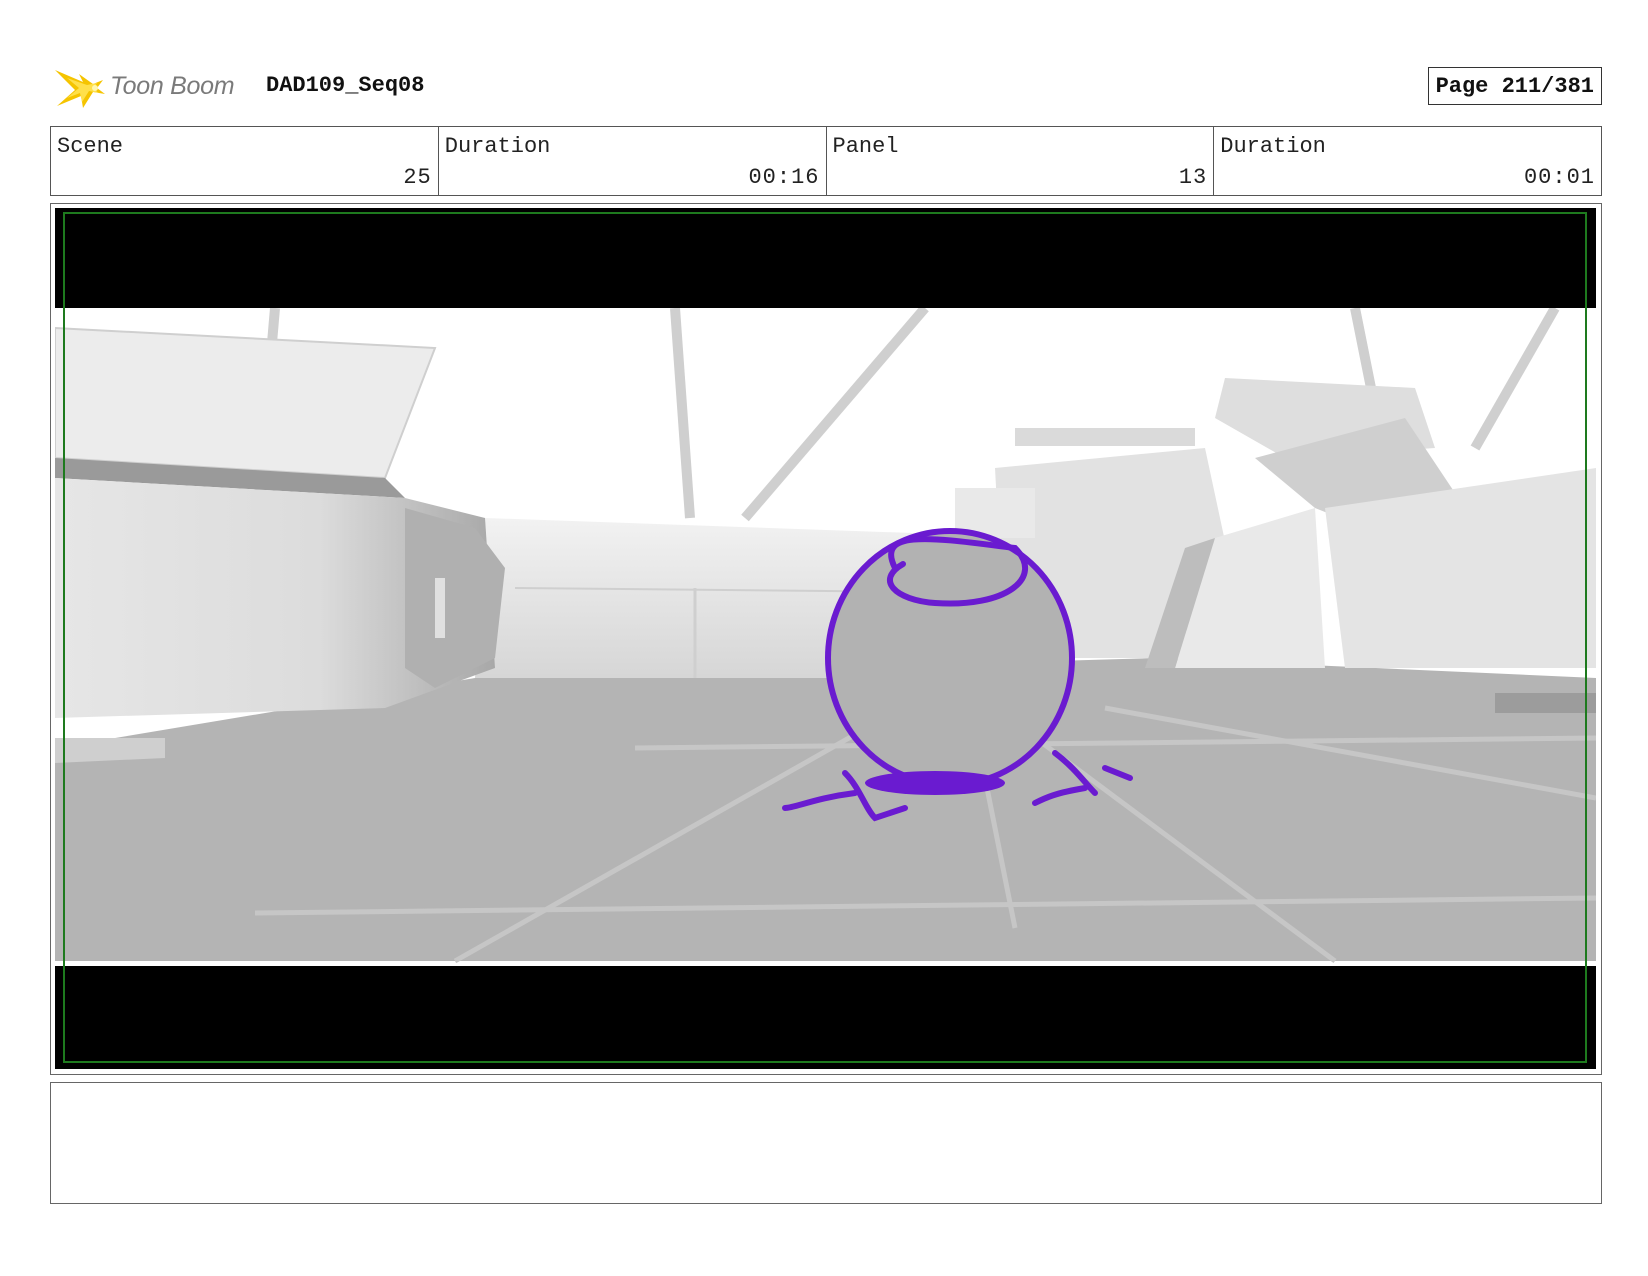 The width and height of the screenshot is (1648, 1276). What do you see at coordinates (1273, 146) in the screenshot?
I see `panel-duration-label: Duration` at bounding box center [1273, 146].